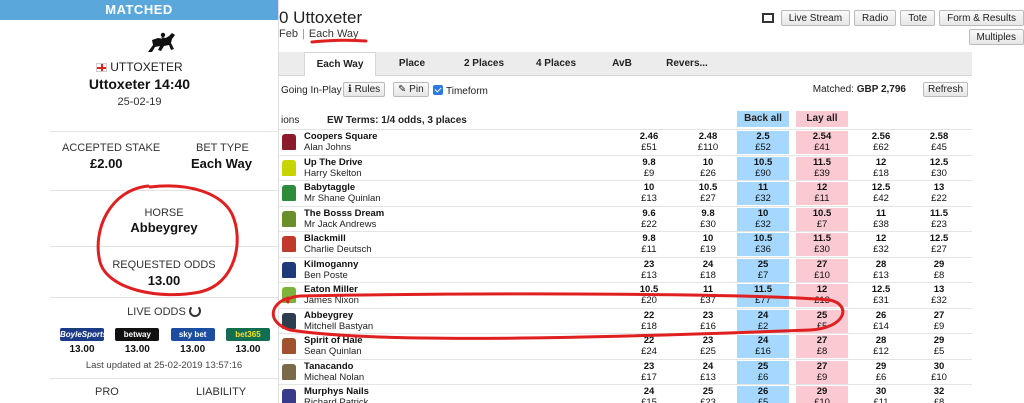  What do you see at coordinates (364, 89) in the screenshot?
I see `rules-button: ℹ Rules` at bounding box center [364, 89].